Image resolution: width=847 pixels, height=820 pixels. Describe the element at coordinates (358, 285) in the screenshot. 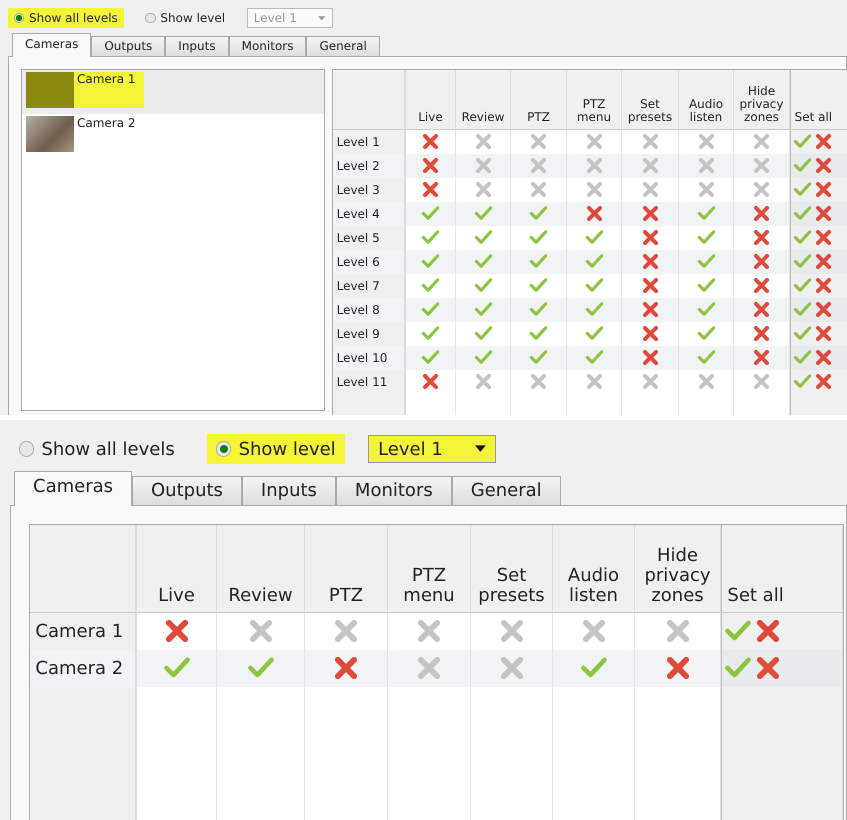

I see `row-label: Level 7` at that location.